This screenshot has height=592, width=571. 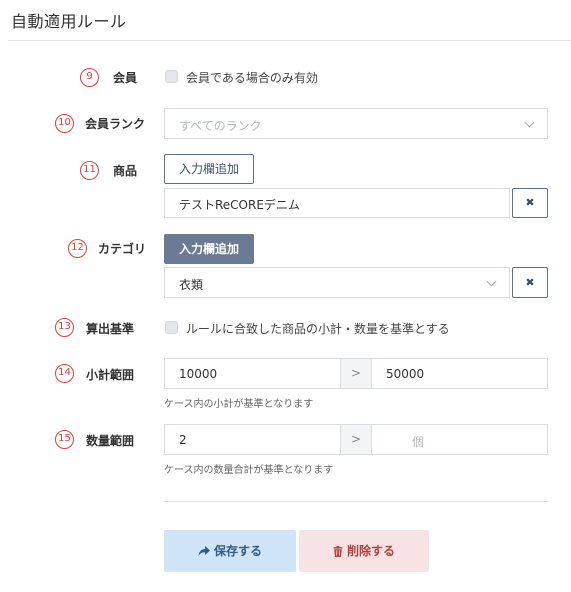 I want to click on step-marker-13: 13, so click(x=64, y=327).